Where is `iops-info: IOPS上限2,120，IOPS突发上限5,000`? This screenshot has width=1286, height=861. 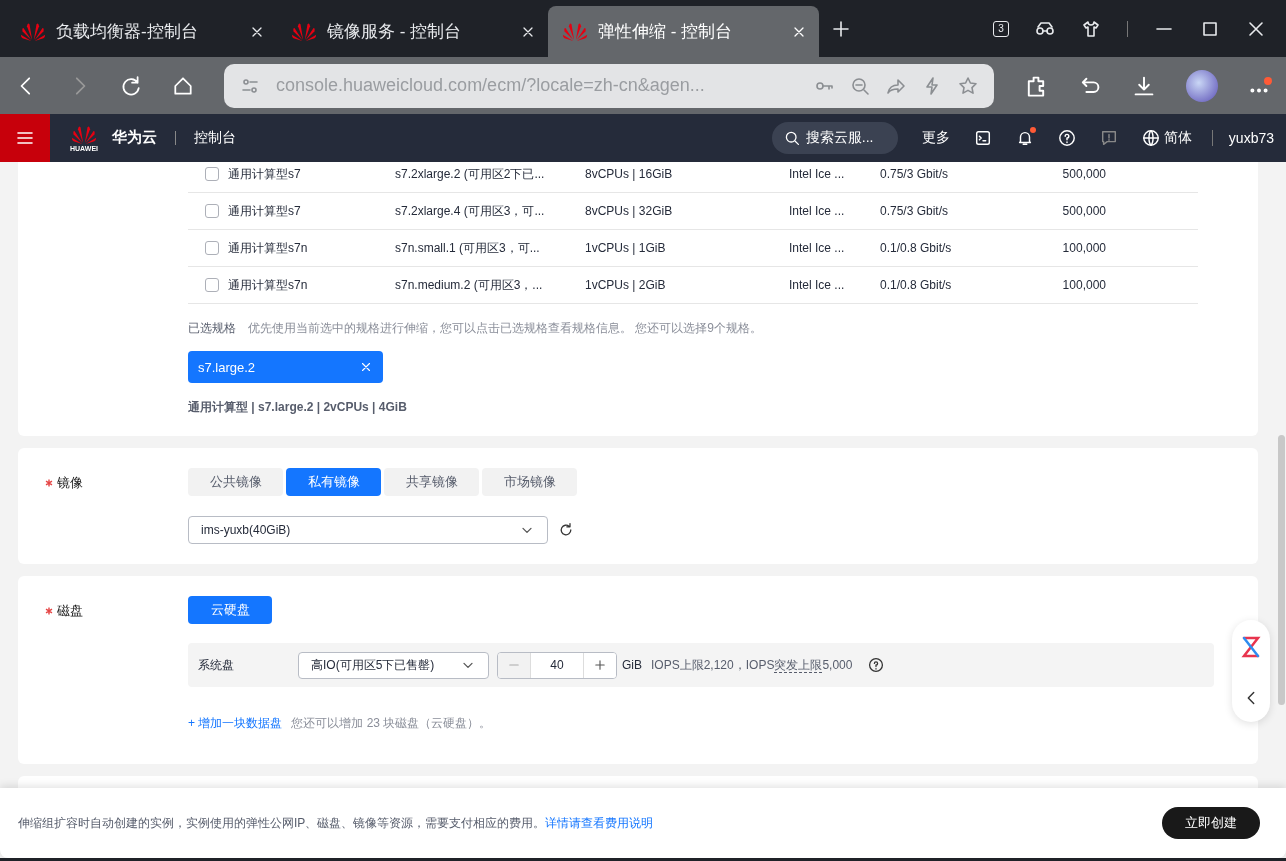
iops-info: IOPS上限2,120，IOPS突发上限5,000 is located at coordinates (752, 665).